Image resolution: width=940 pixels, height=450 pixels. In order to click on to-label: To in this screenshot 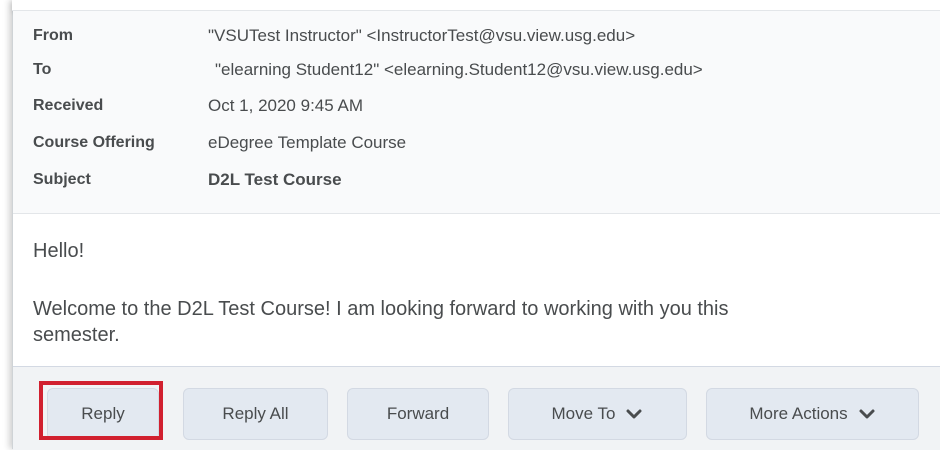, I will do `click(42, 69)`.